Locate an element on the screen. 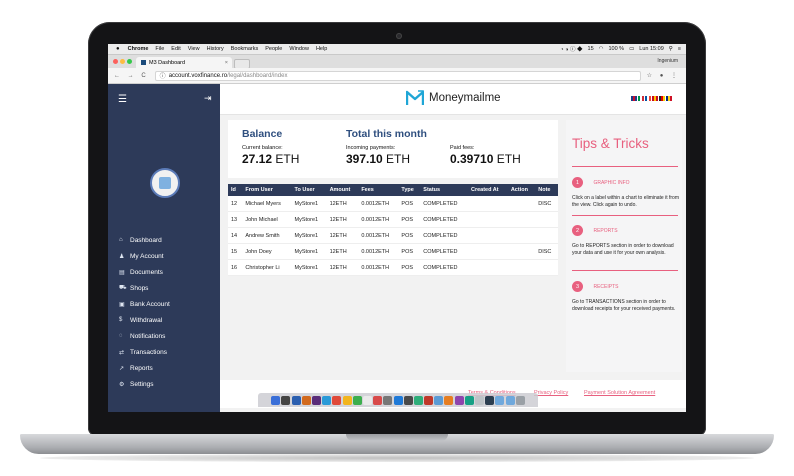 The width and height of the screenshot is (794, 476). sidebar-item-reports: ↗ Reports is located at coordinates (144, 368).